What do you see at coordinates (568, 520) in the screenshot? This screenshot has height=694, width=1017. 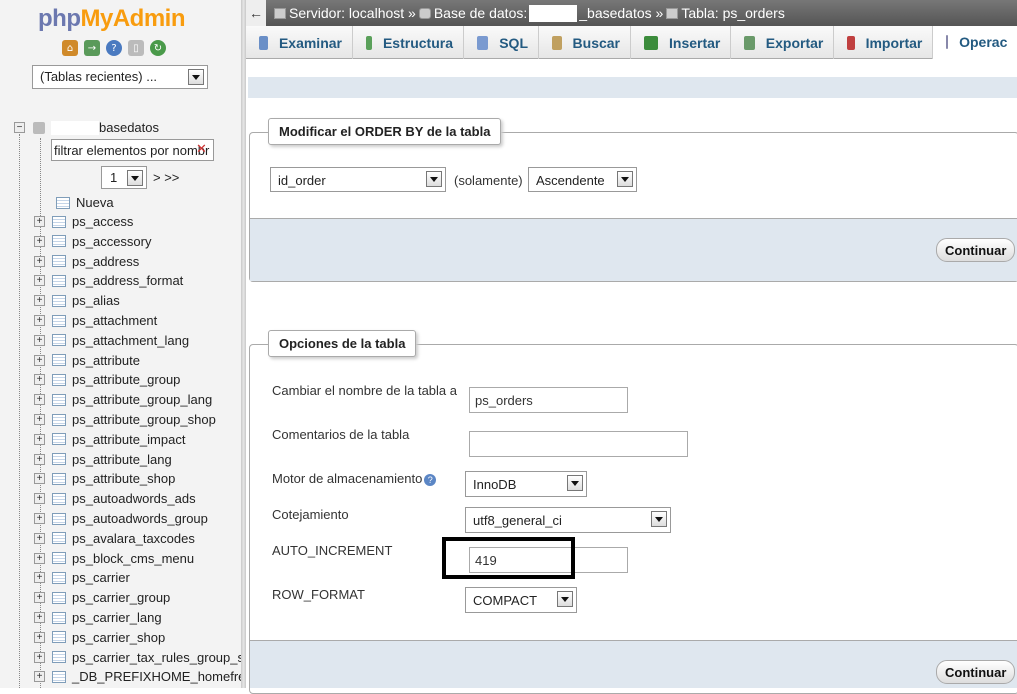 I see `collation-select: utf8_general_ci` at bounding box center [568, 520].